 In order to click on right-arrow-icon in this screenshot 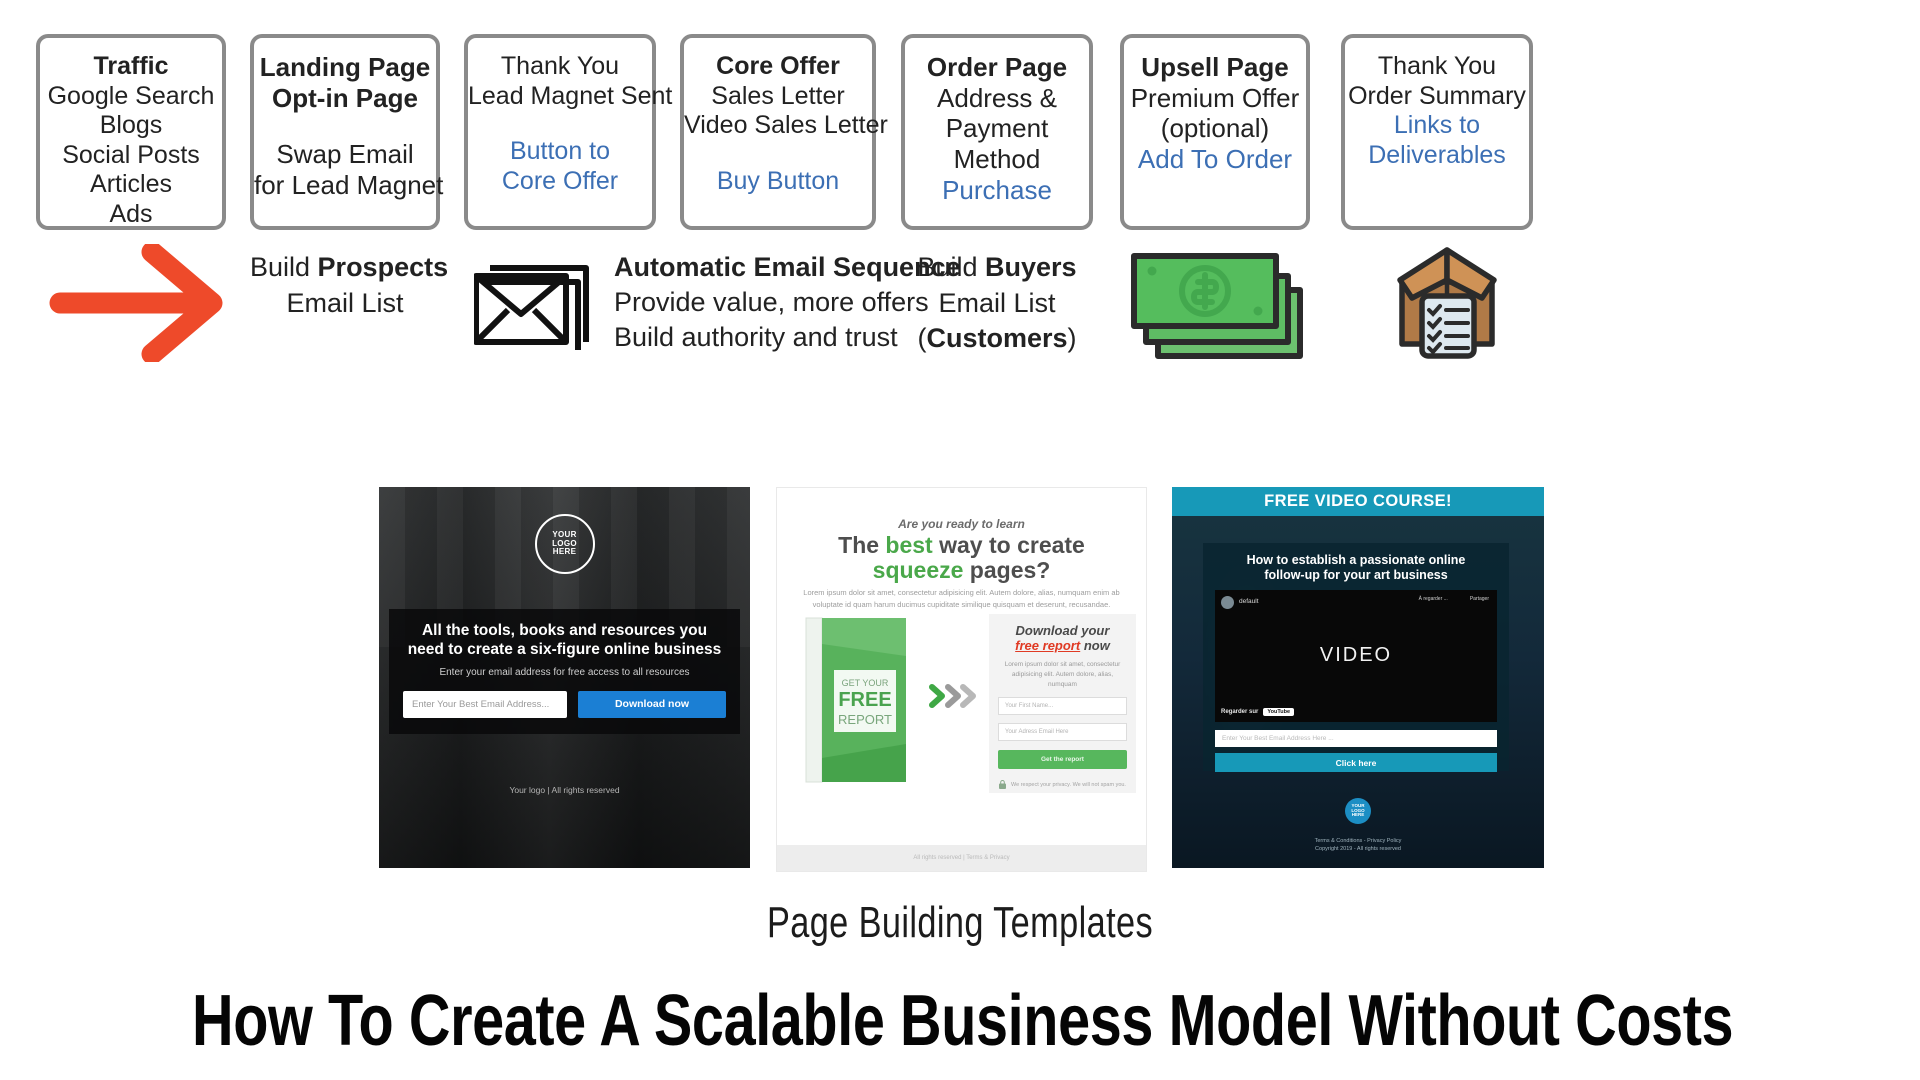, I will do `click(148, 303)`.